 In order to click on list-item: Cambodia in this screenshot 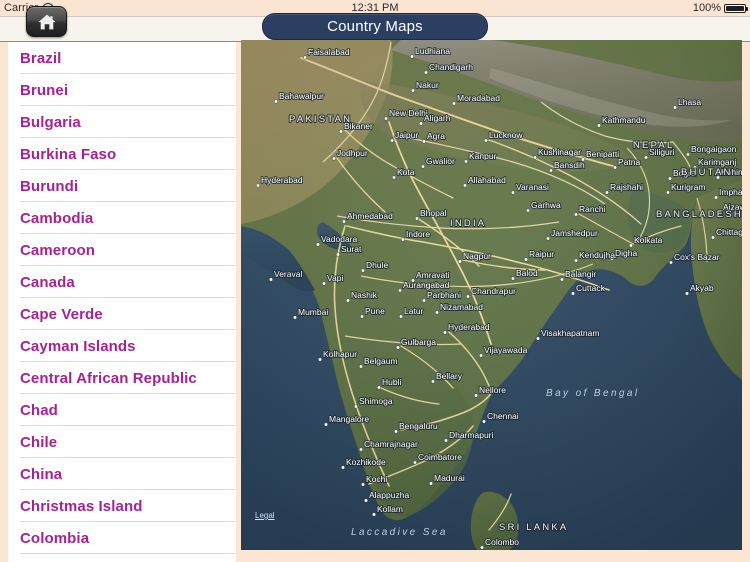, I will do `click(122, 218)`.